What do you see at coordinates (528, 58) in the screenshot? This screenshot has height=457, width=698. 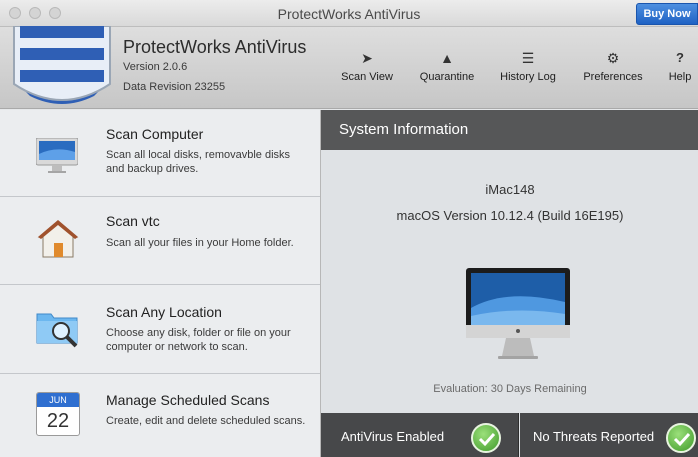 I see `list-icon: ☰` at bounding box center [528, 58].